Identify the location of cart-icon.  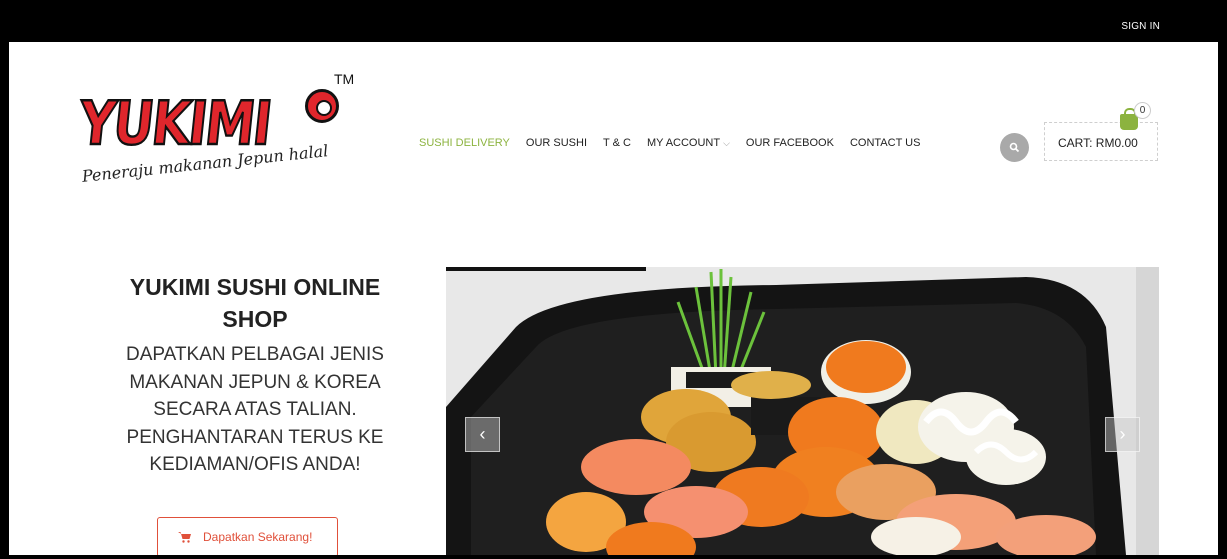
(184, 537).